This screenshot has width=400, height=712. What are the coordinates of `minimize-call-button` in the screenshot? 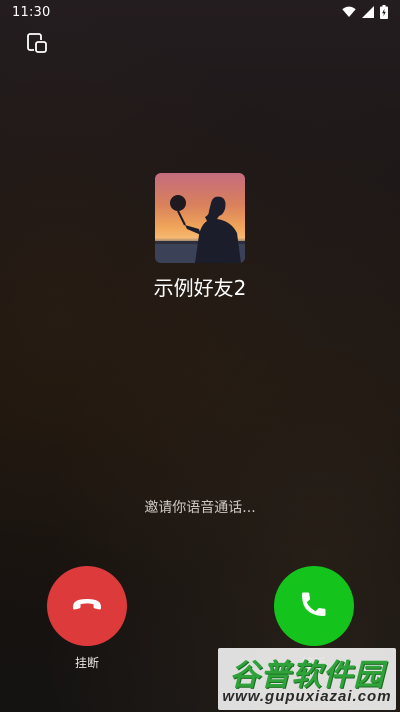 It's located at (37, 45).